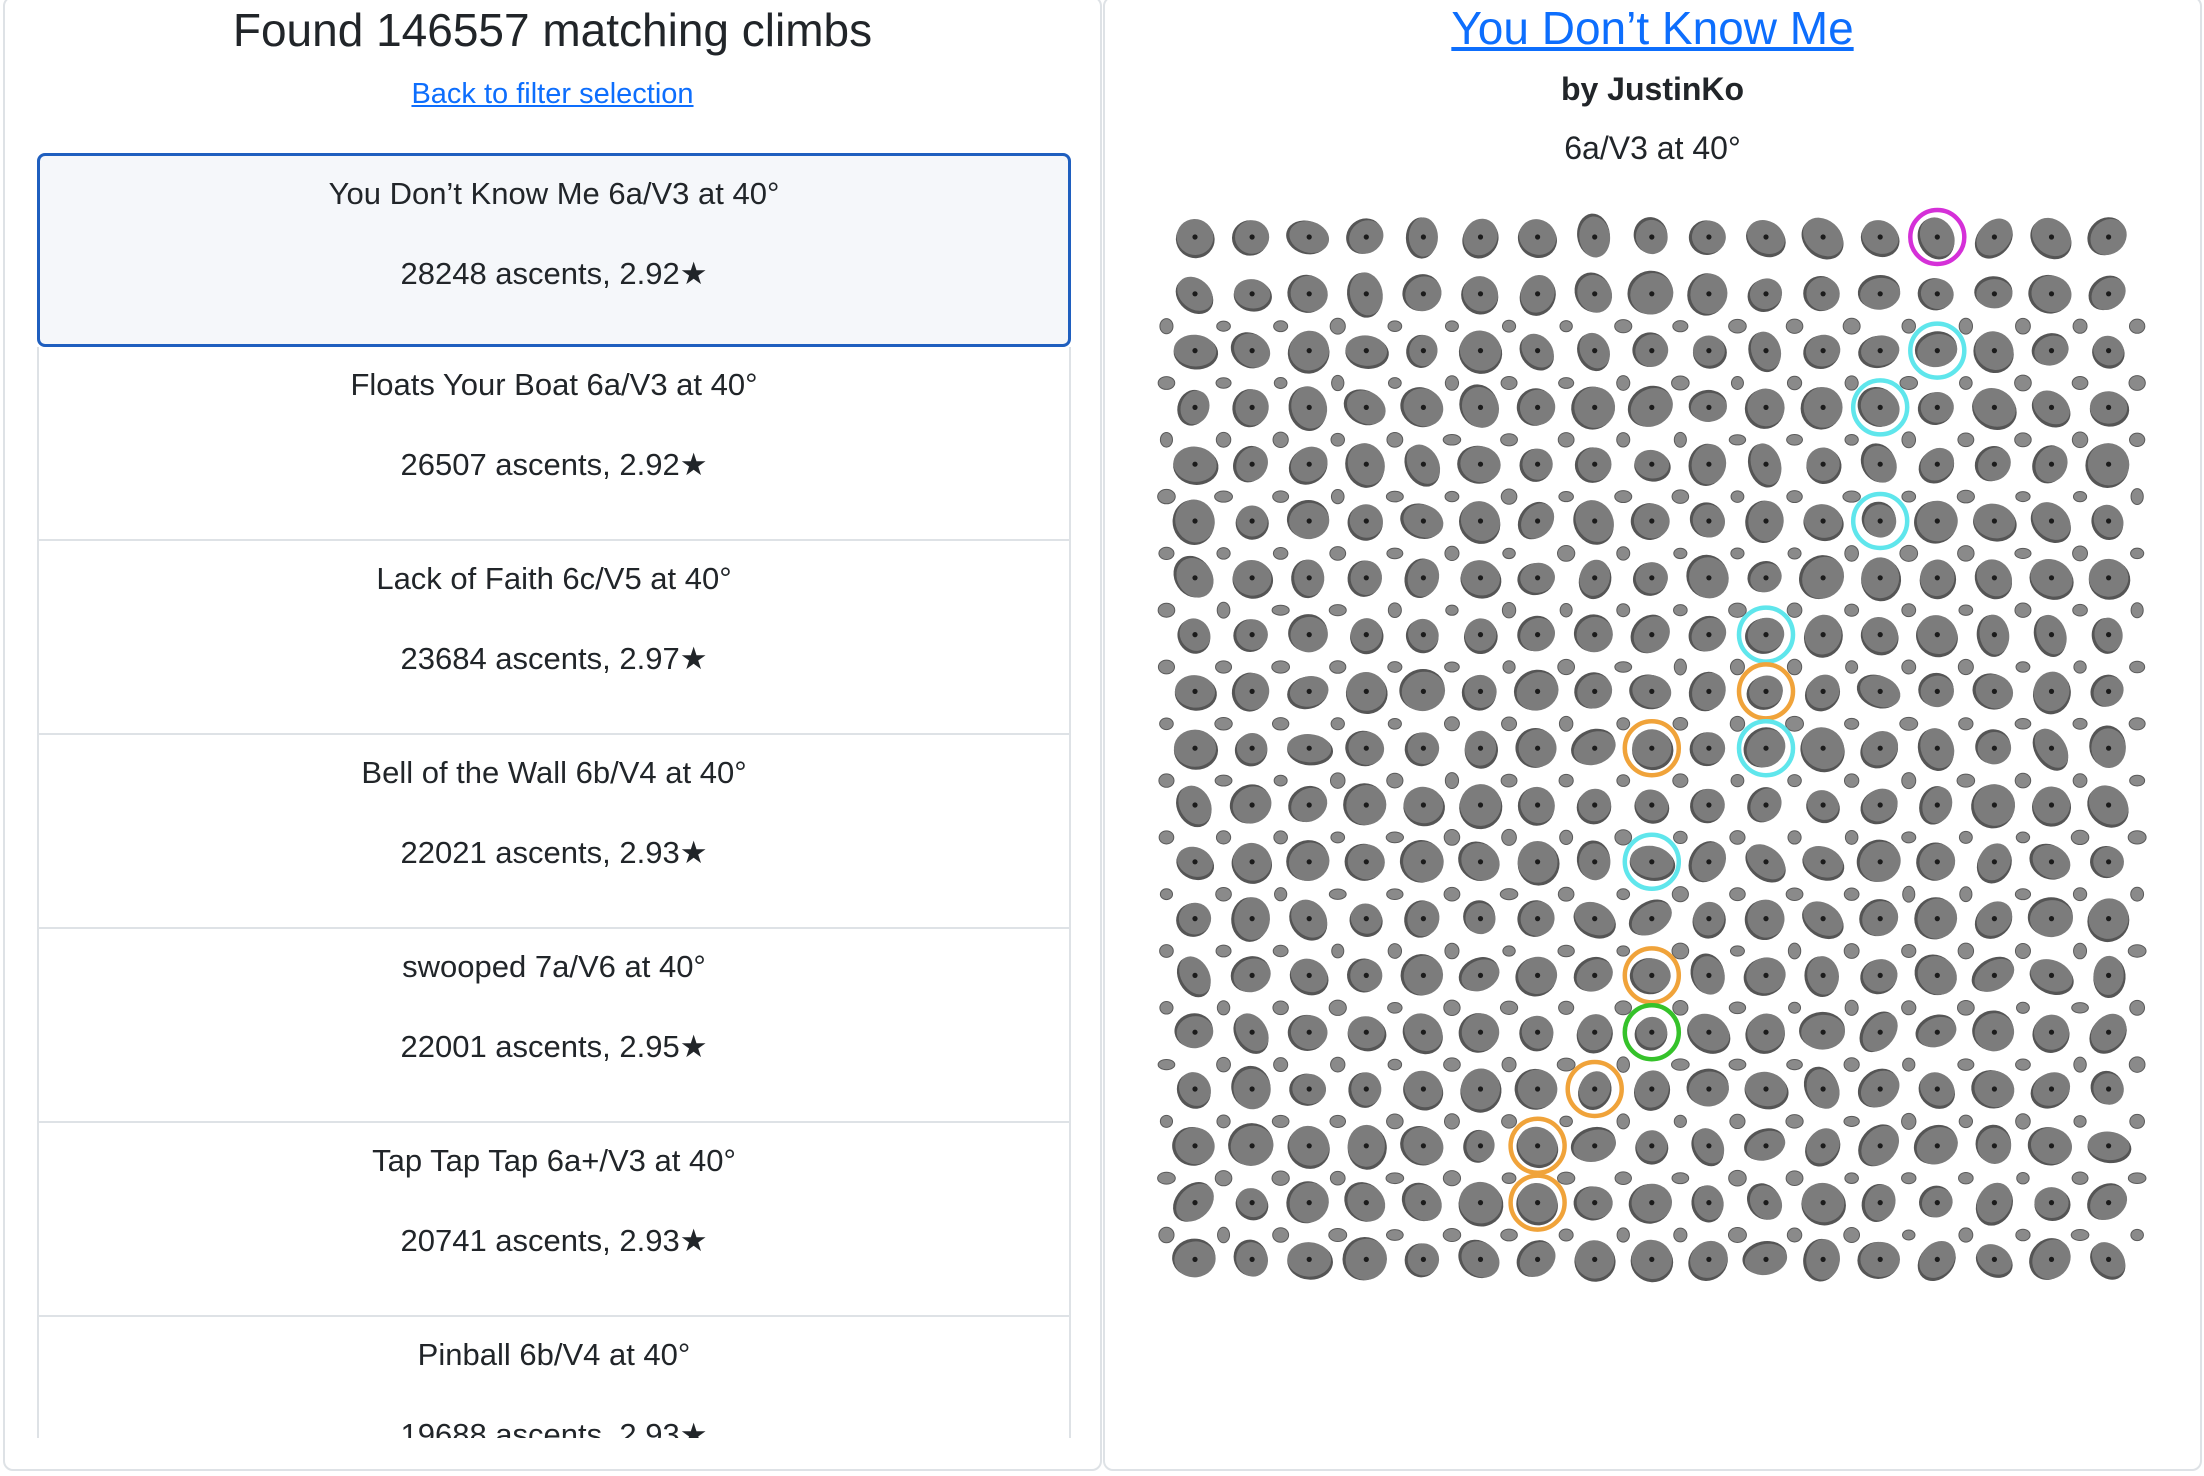 This screenshot has height=1476, width=2204. What do you see at coordinates (554, 464) in the screenshot?
I see `climb-stats: 26507 ascents, 2.92★` at bounding box center [554, 464].